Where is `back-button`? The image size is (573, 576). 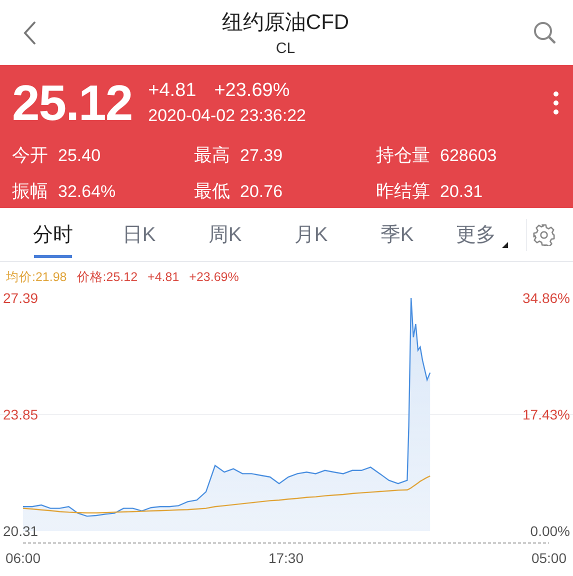
back-button is located at coordinates (30, 33).